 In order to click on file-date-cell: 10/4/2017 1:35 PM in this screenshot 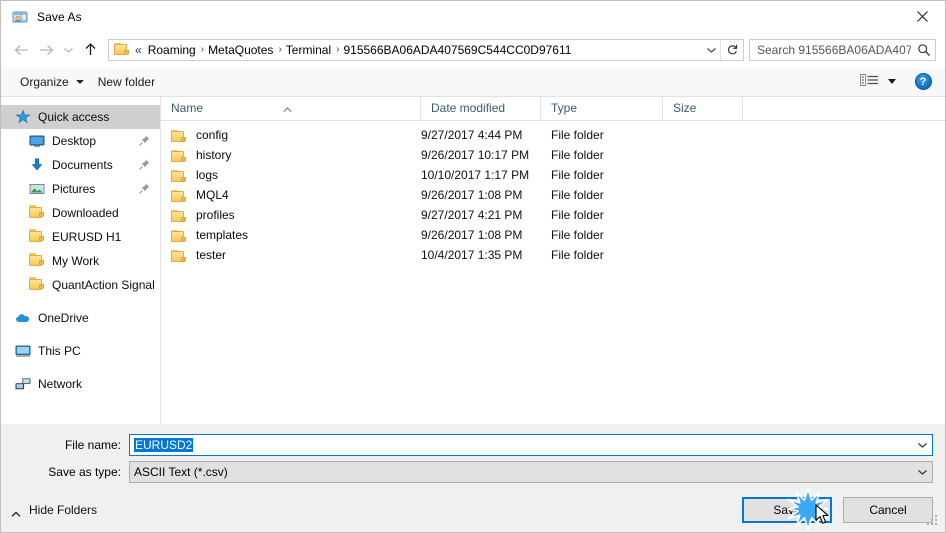, I will do `click(472, 255)`.